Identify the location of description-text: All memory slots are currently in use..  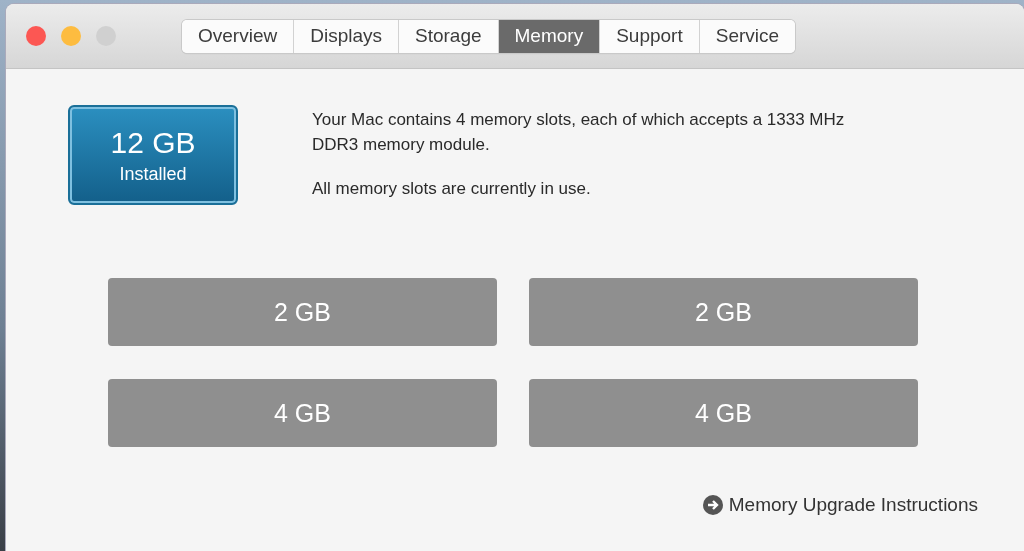
(452, 189).